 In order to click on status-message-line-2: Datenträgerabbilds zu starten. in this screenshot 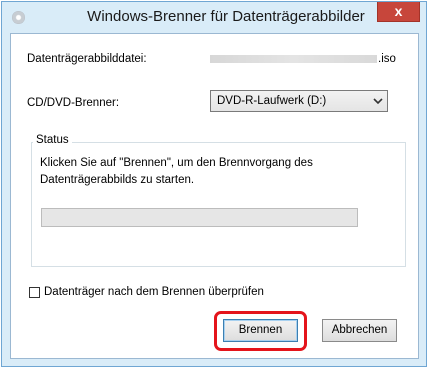, I will do `click(117, 180)`.